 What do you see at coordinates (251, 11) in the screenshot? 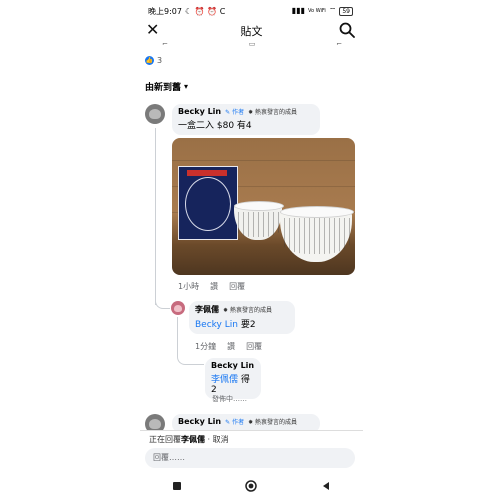
I see `status-bar: 晚上9:07 ☾ ⏰ ⏰ C ▮▮▮ Vo WiFi ⌔ 59` at bounding box center [251, 11].